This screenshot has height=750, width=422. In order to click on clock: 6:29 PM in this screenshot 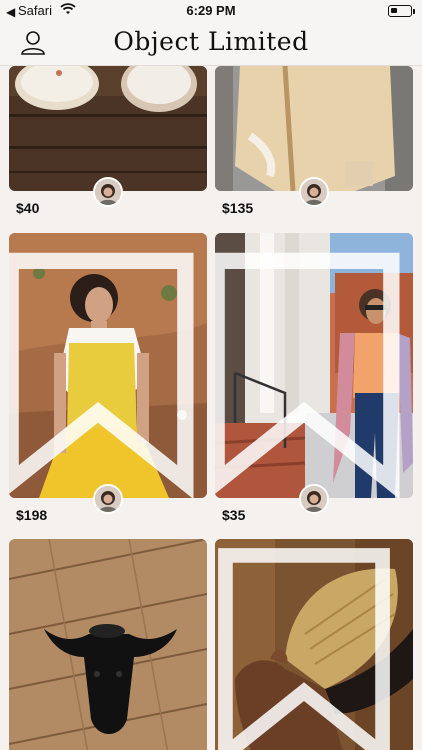, I will do `click(211, 10)`.